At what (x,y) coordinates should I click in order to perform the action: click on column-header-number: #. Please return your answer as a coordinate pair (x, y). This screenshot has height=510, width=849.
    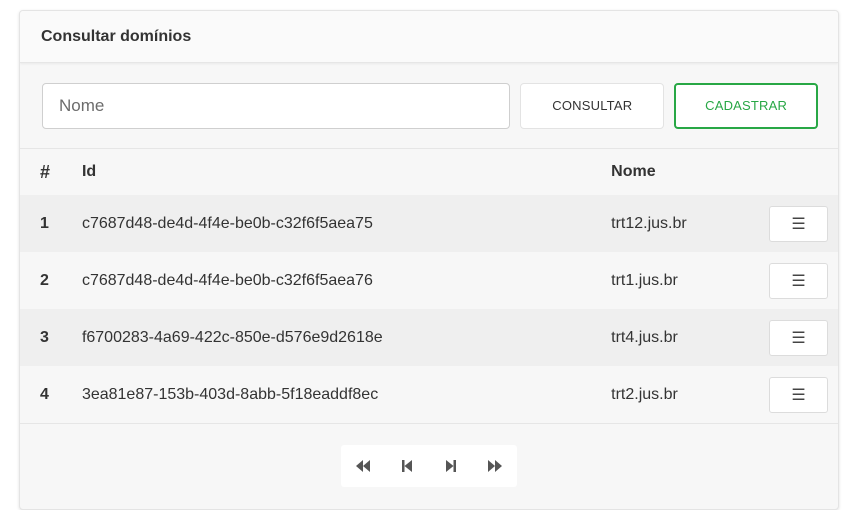
    Looking at the image, I should click on (45, 171).